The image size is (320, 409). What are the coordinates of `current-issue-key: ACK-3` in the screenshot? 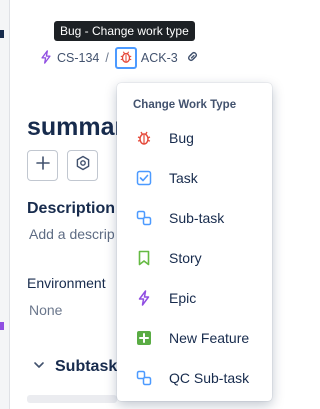 It's located at (159, 58).